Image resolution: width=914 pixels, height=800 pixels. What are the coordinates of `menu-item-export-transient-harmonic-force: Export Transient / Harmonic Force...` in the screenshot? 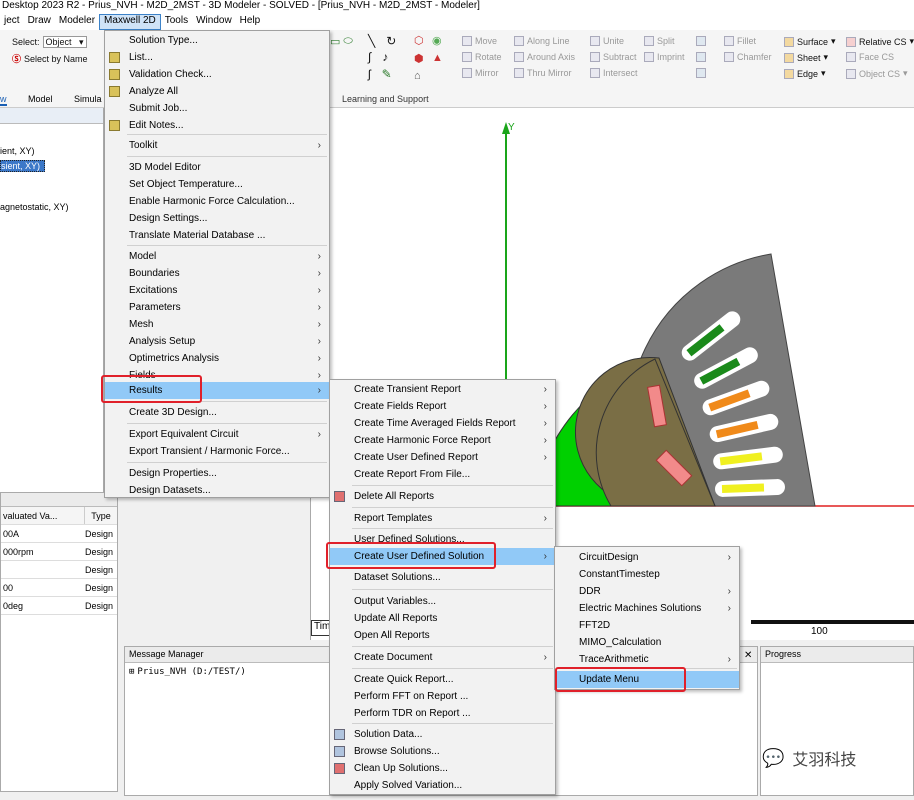 It's located at (217, 451).